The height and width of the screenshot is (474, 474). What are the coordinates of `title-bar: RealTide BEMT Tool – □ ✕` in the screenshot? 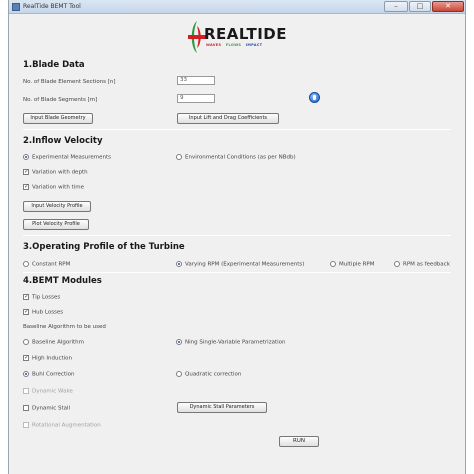 It's located at (237, 7).